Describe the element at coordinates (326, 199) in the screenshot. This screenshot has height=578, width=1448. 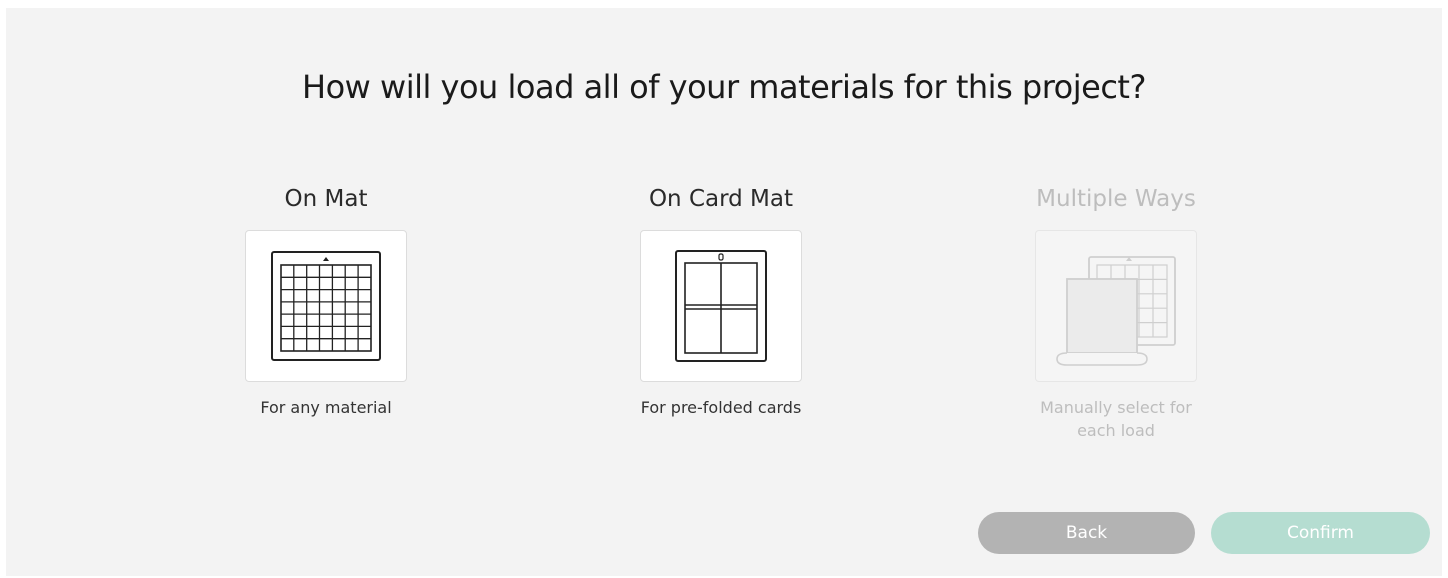
I see `option-title: On Mat` at that location.